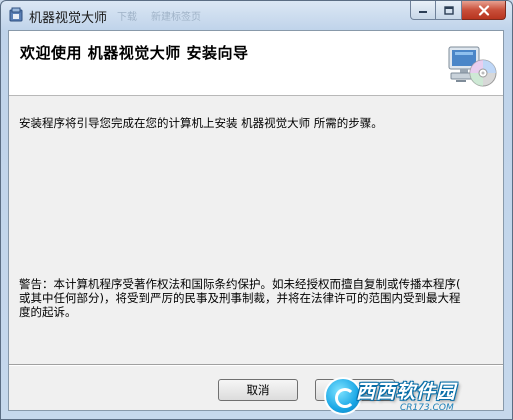 The width and height of the screenshot is (513, 420). What do you see at coordinates (240, 298) in the screenshot?
I see `warning-line: 或其中任何部分)，将受到严厉的民事及刑事制裁，并将在法律许可的范围内受到最大程` at bounding box center [240, 298].